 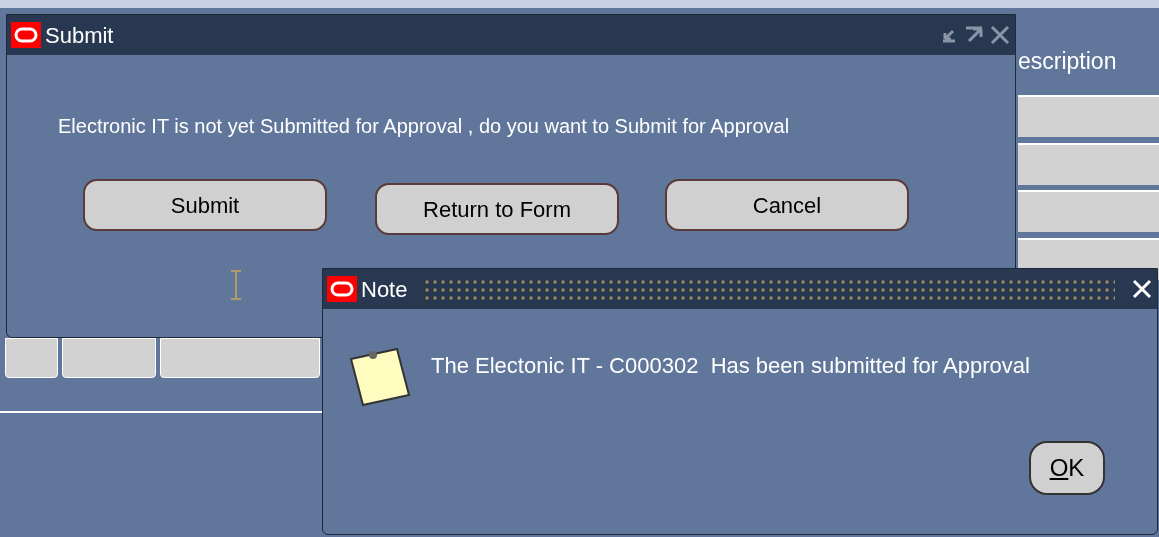 What do you see at coordinates (1067, 468) in the screenshot?
I see `ok-button: OK` at bounding box center [1067, 468].